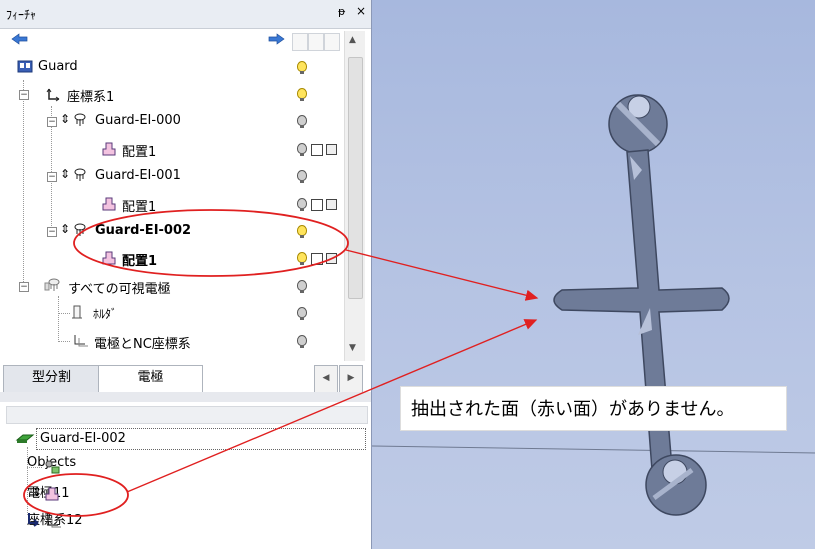  I want to click on tree-item-coord1: − 座標系1, so click(172, 94).